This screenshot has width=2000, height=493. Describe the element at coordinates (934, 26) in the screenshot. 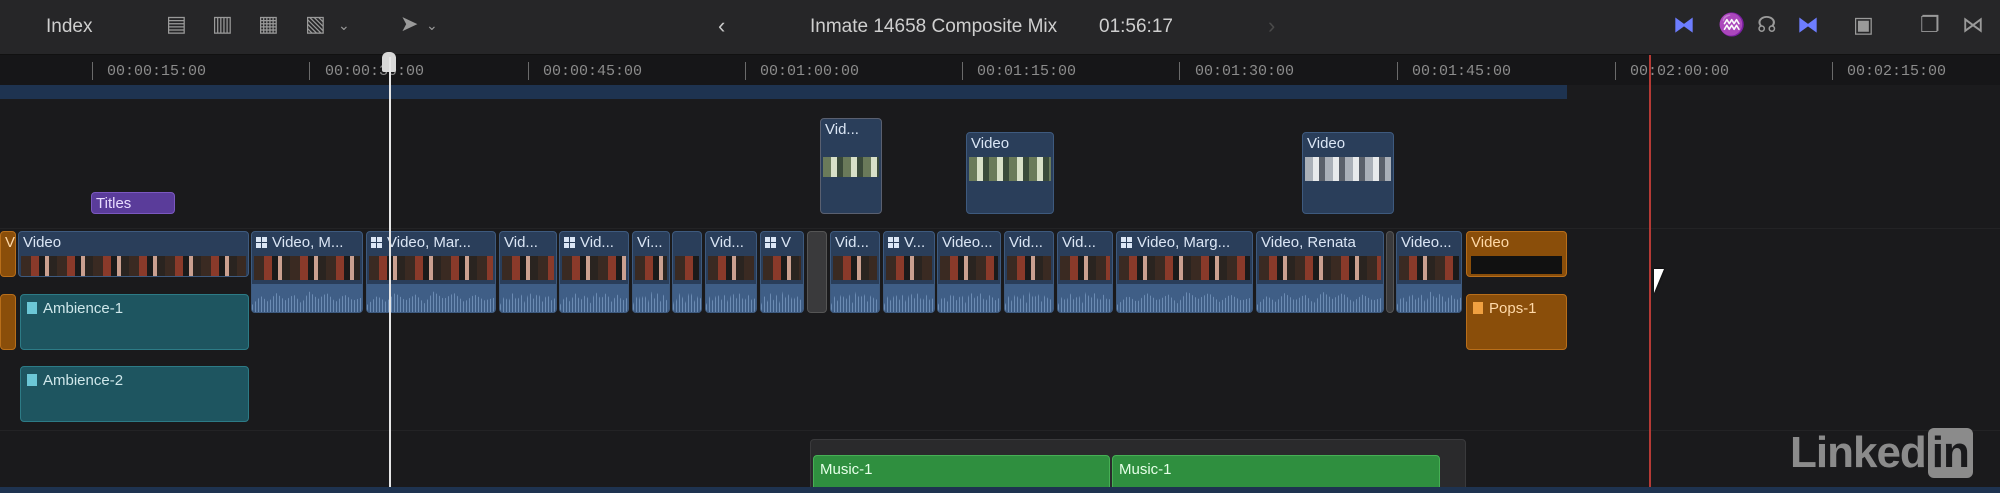

I see `project-title: Inmate 14658 Composite Mix` at that location.